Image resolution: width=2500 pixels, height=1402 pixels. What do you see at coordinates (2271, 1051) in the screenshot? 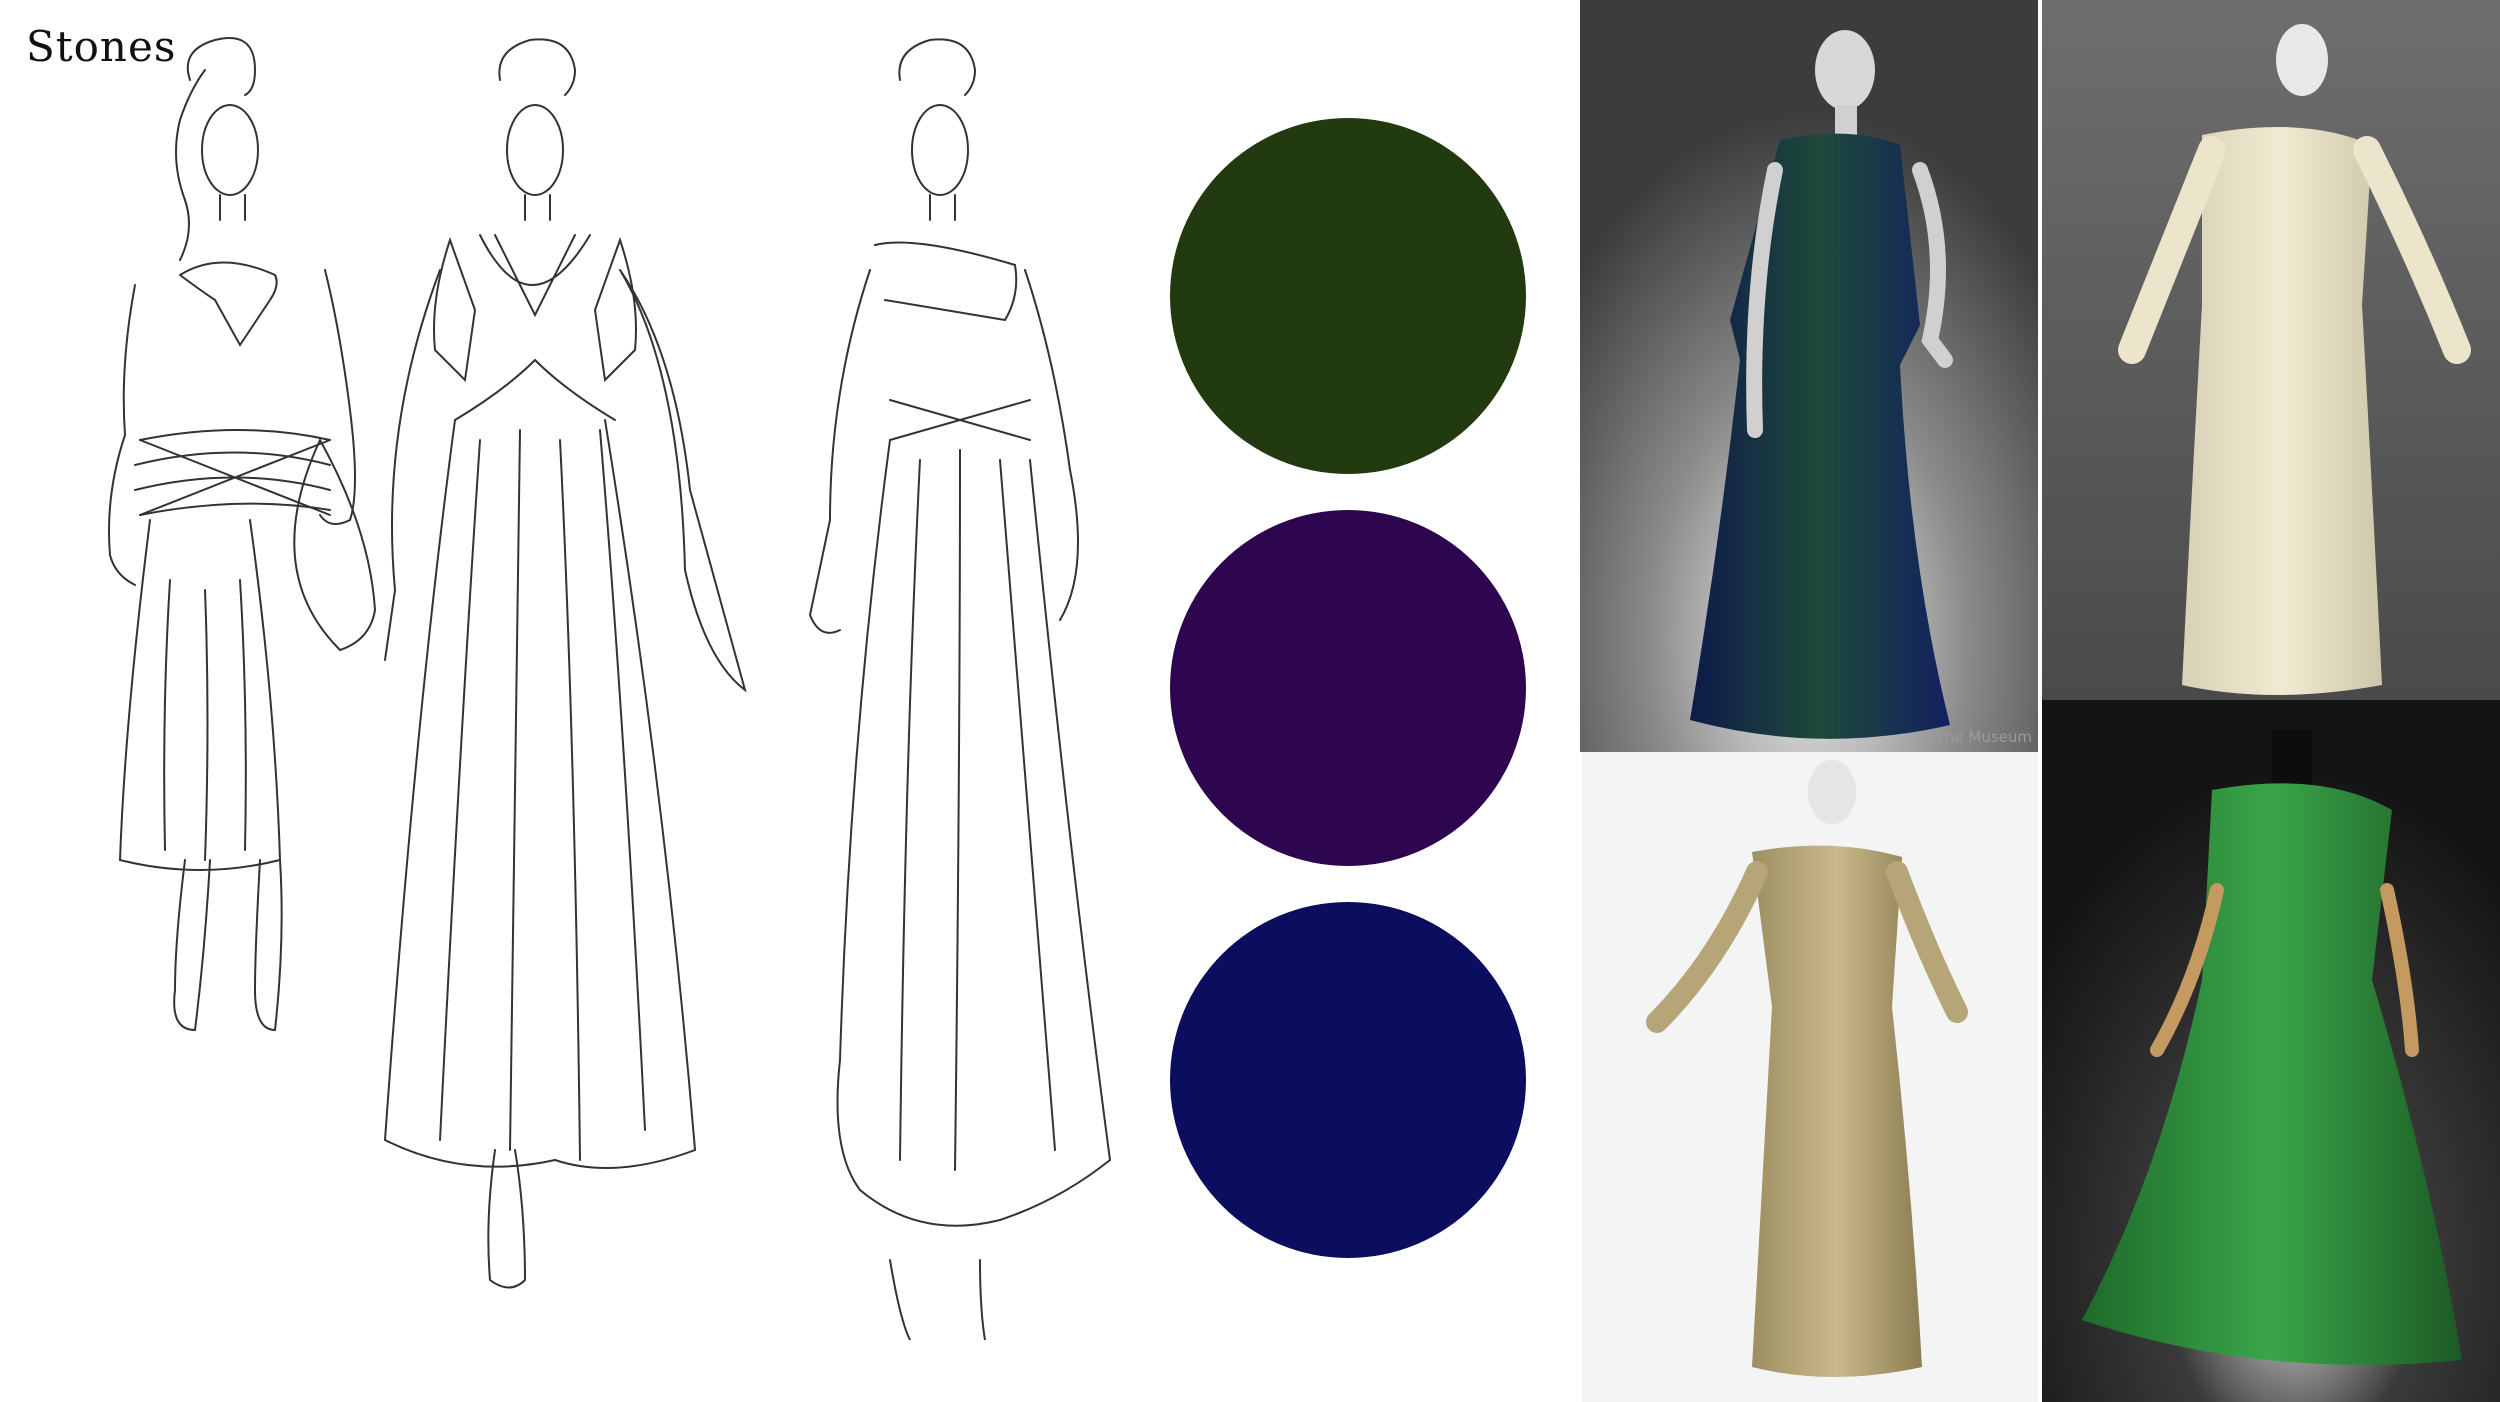
I see `photo-green-gown` at bounding box center [2271, 1051].